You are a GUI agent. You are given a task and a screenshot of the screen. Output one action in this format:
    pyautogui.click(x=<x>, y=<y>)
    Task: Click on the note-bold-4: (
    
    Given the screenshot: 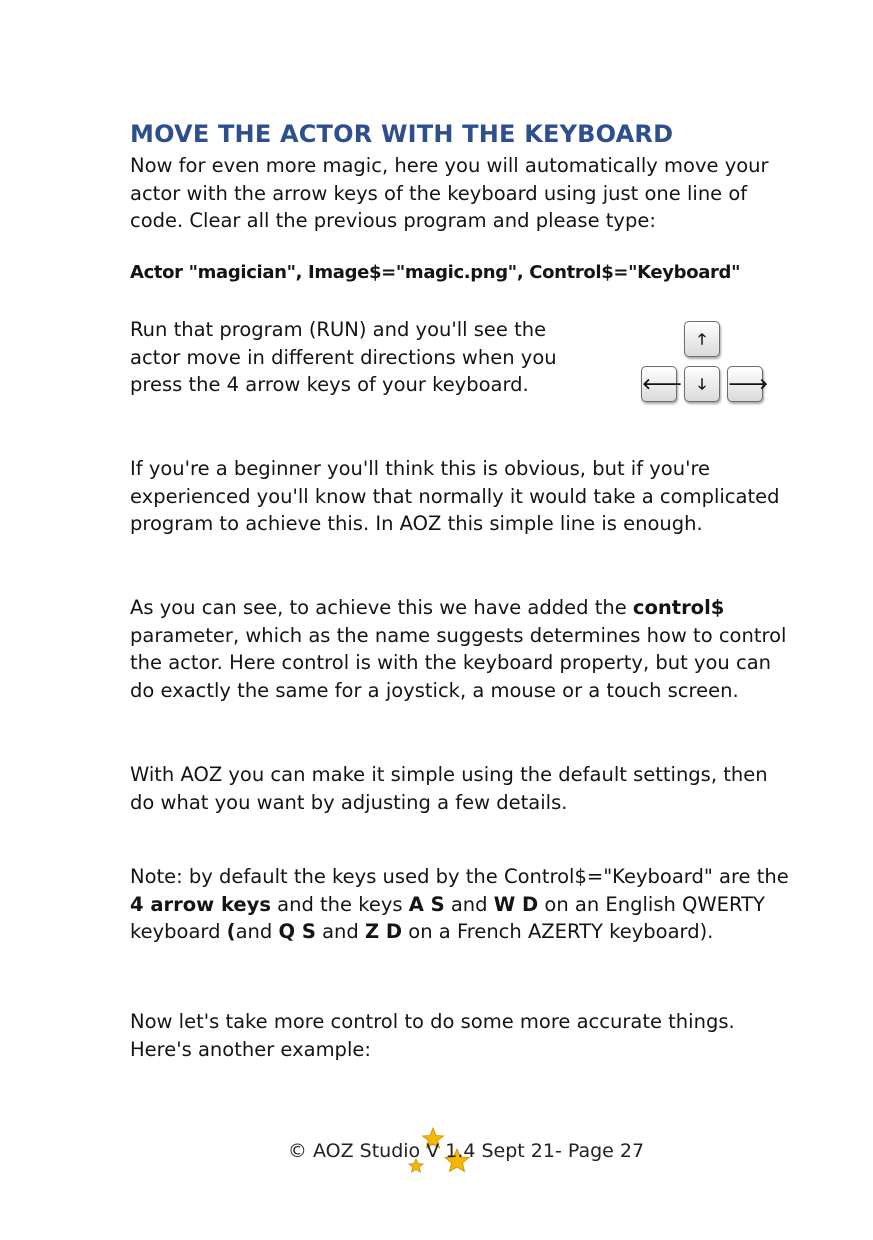 What is the action you would take?
    pyautogui.click(x=231, y=931)
    